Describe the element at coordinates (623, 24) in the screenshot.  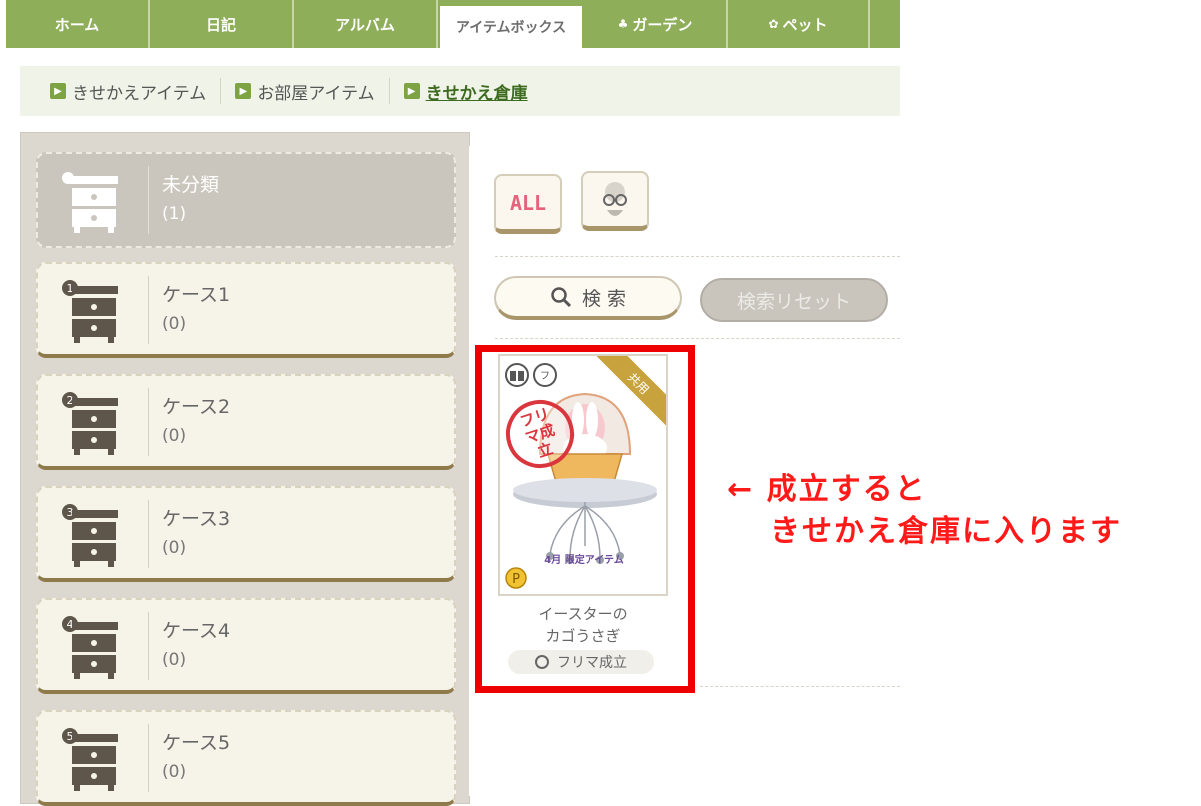
I see `tulip-icon: ♣` at that location.